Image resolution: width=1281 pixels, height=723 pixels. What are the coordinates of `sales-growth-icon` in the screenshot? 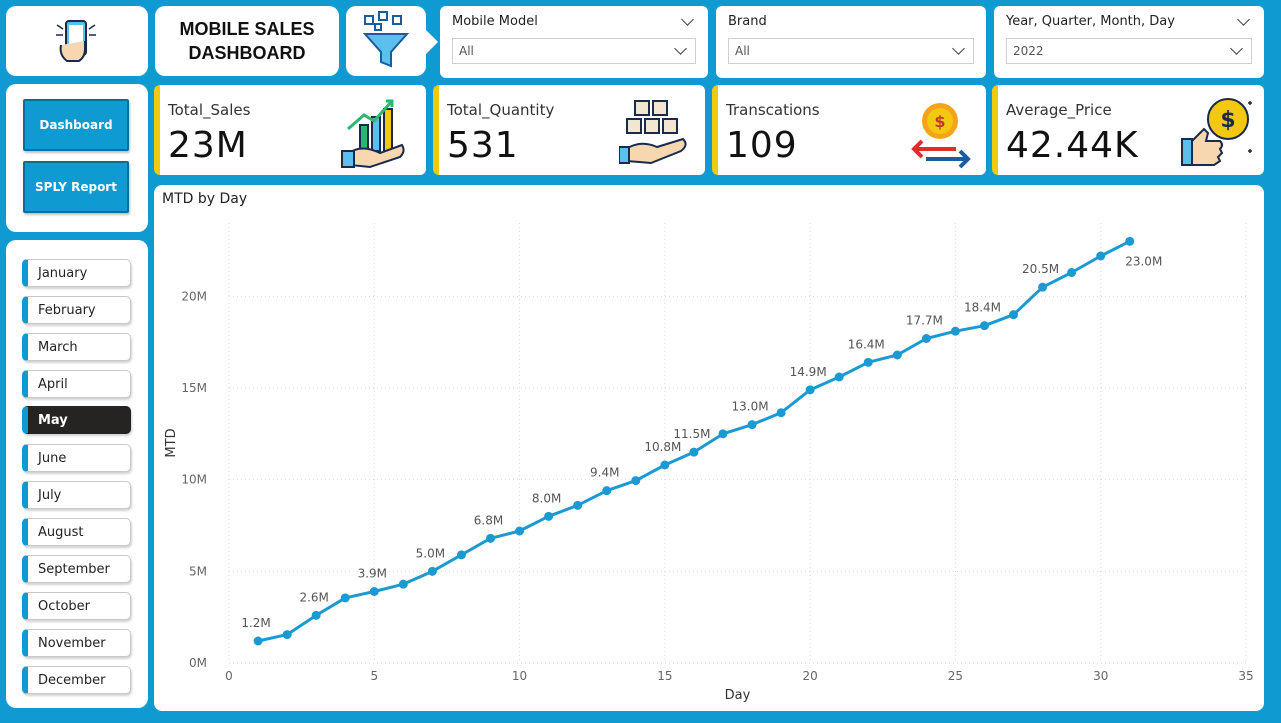 It's located at (373, 134).